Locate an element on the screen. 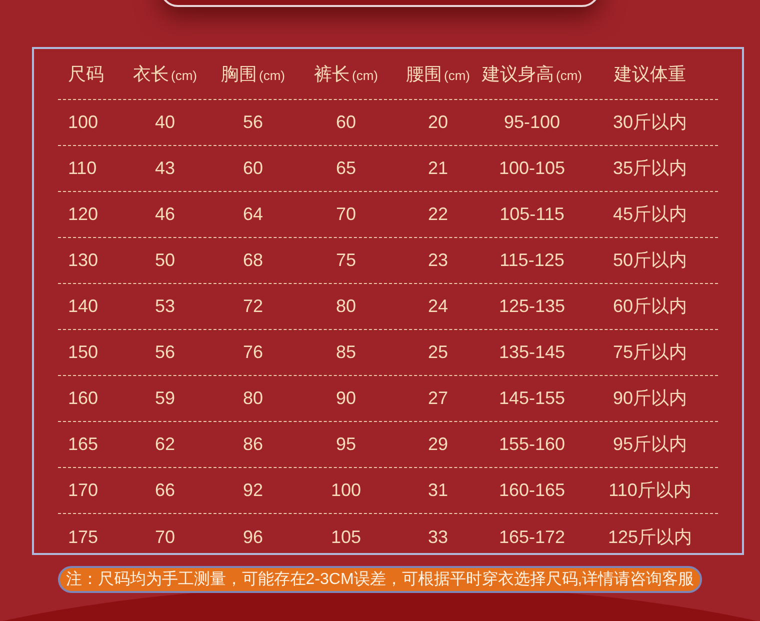 This screenshot has height=621, width=760. table-cell-text: 68 is located at coordinates (253, 260).